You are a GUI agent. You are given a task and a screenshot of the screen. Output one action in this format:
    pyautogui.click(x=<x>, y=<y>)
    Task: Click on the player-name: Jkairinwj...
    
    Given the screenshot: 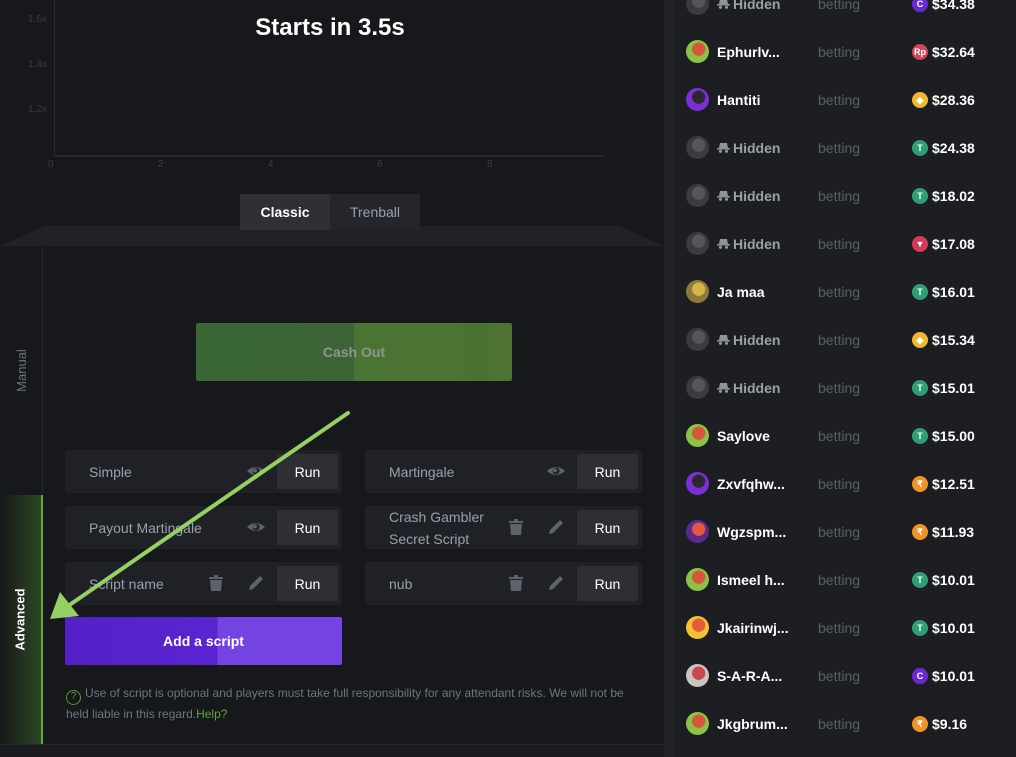 What is the action you would take?
    pyautogui.click(x=753, y=628)
    